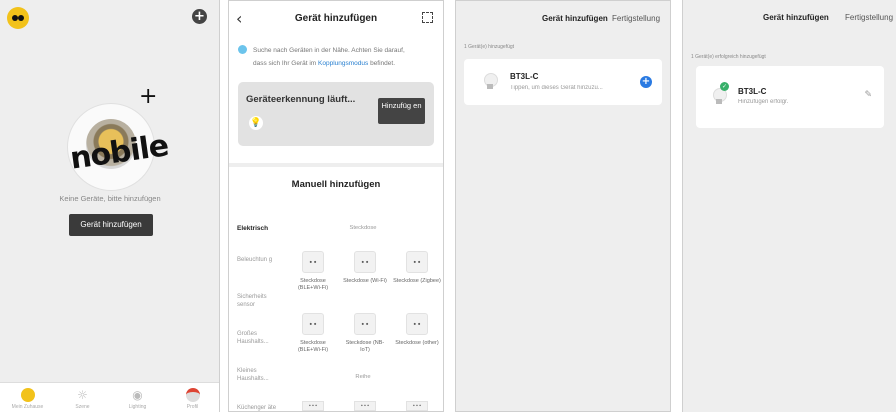 The height and width of the screenshot is (412, 896). What do you see at coordinates (363, 377) in the screenshot?
I see `section-label: Reihe` at bounding box center [363, 377].